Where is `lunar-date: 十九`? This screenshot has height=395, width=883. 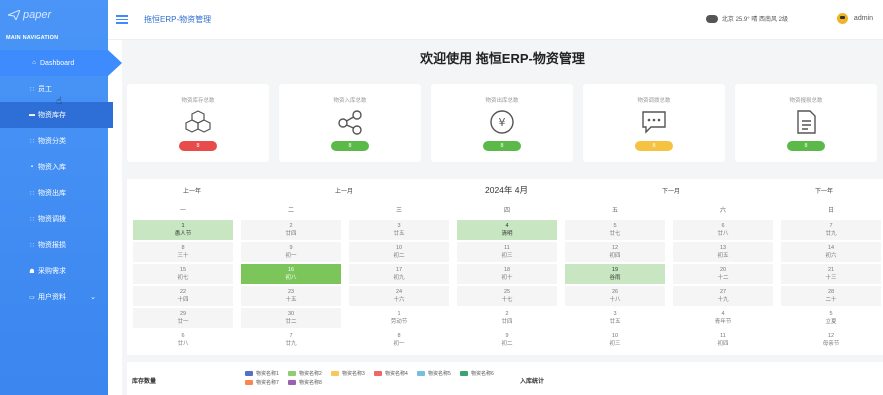
lunar-date: 十九 is located at coordinates (723, 300).